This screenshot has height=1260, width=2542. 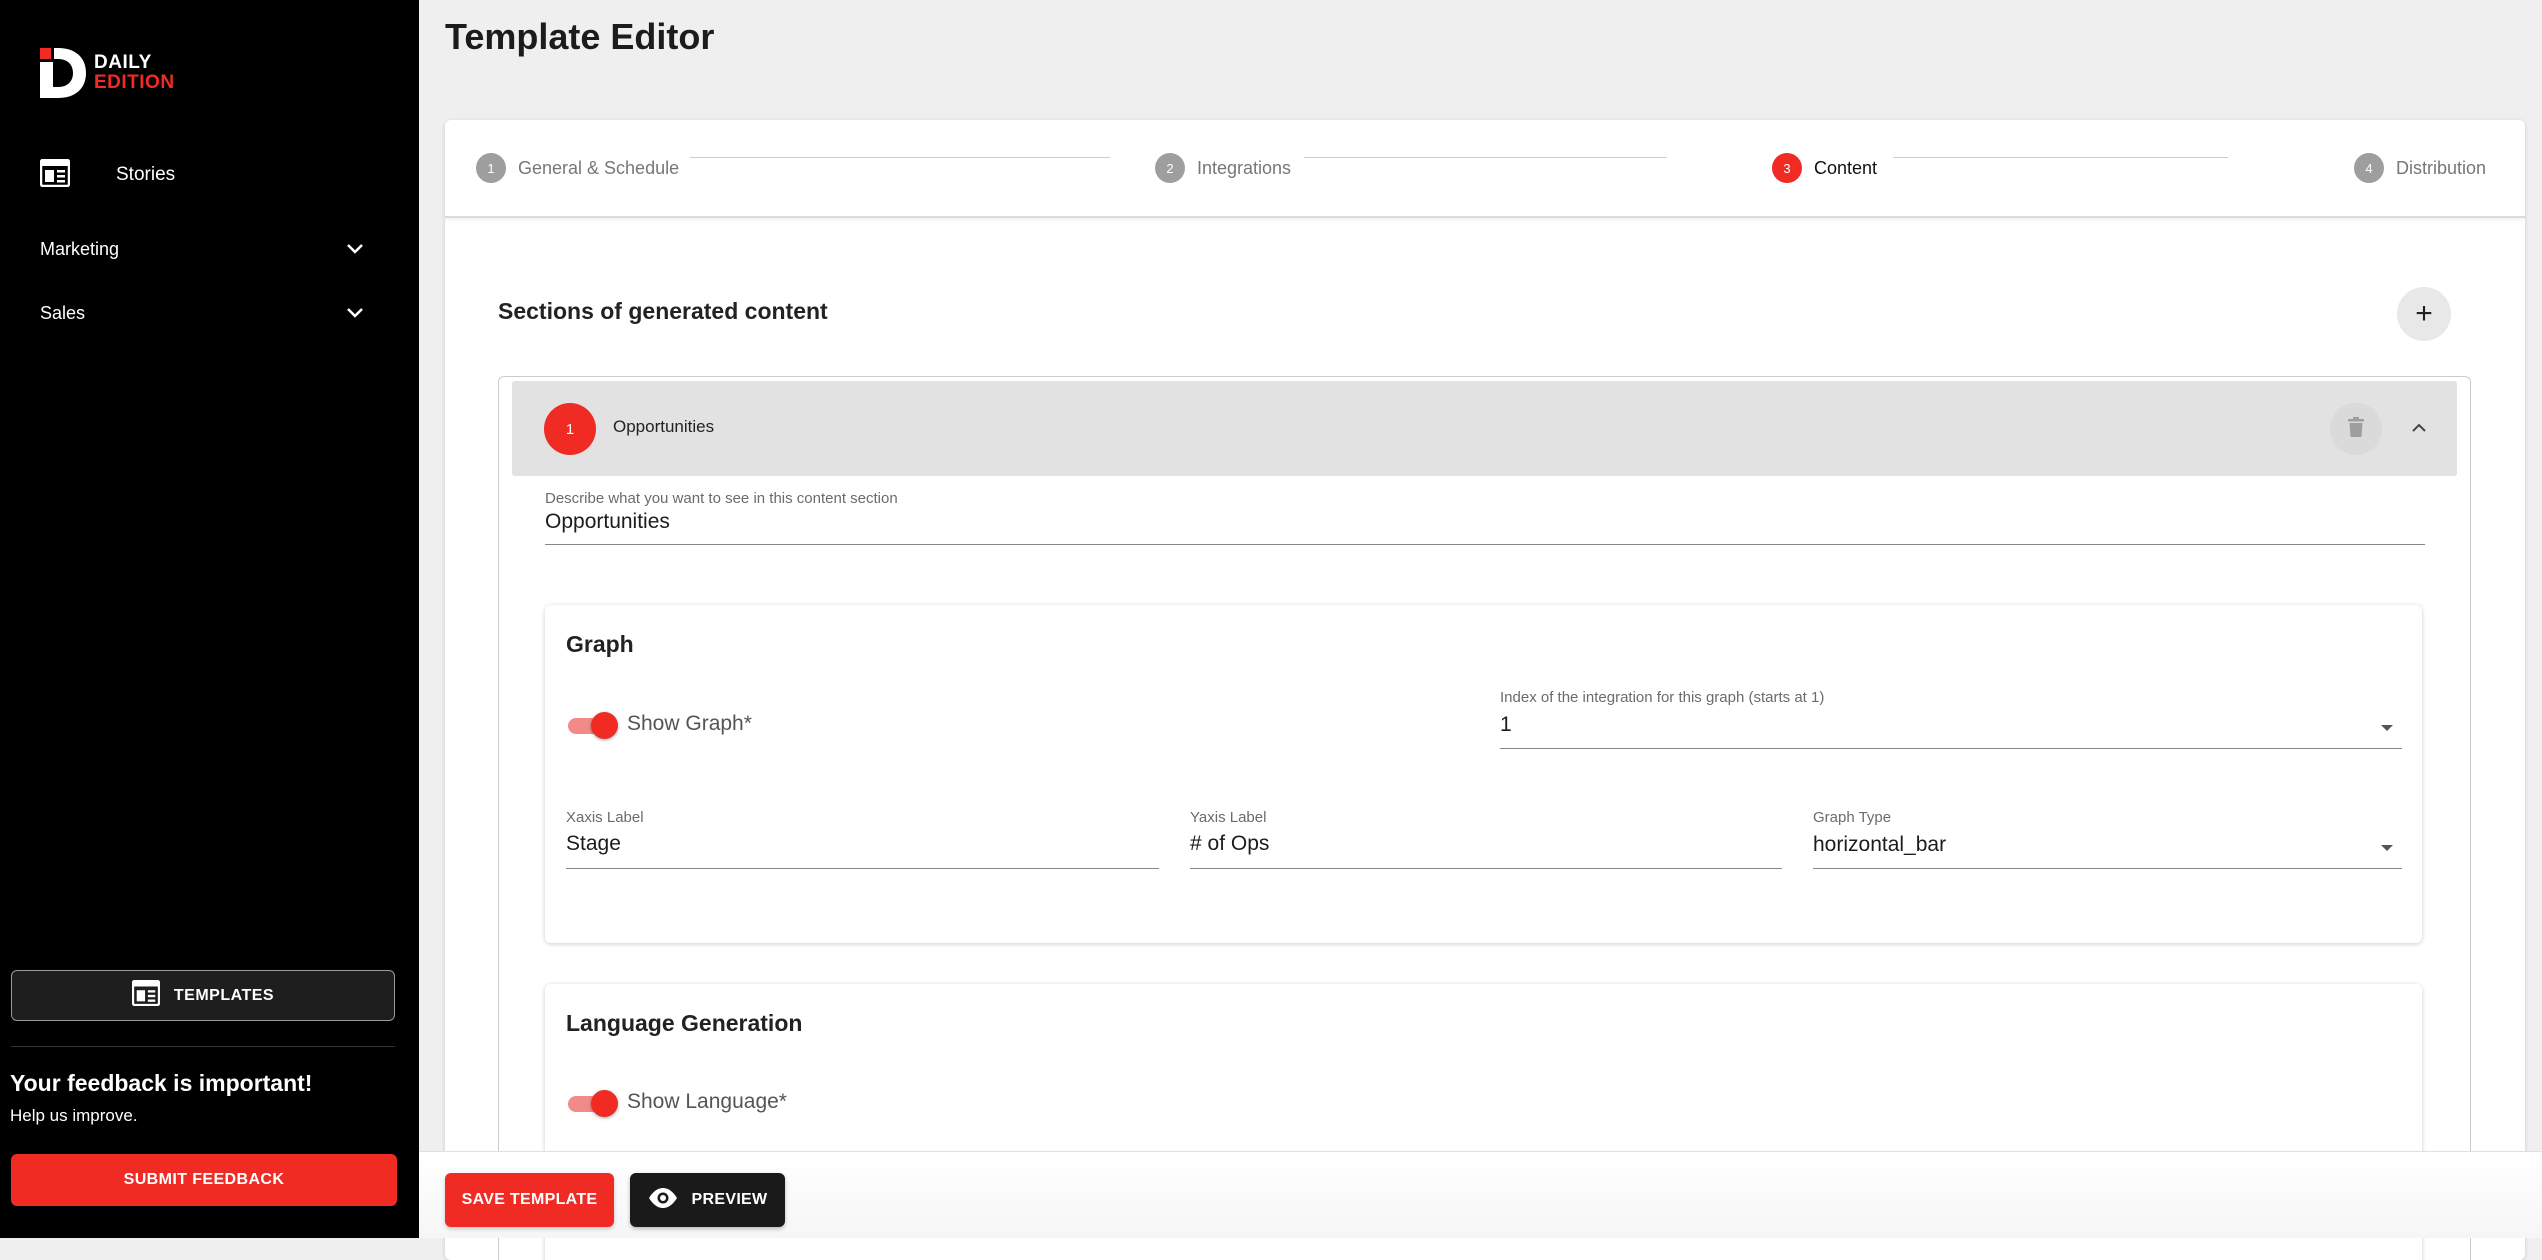 What do you see at coordinates (1170, 168) in the screenshot?
I see `step-number: 2` at bounding box center [1170, 168].